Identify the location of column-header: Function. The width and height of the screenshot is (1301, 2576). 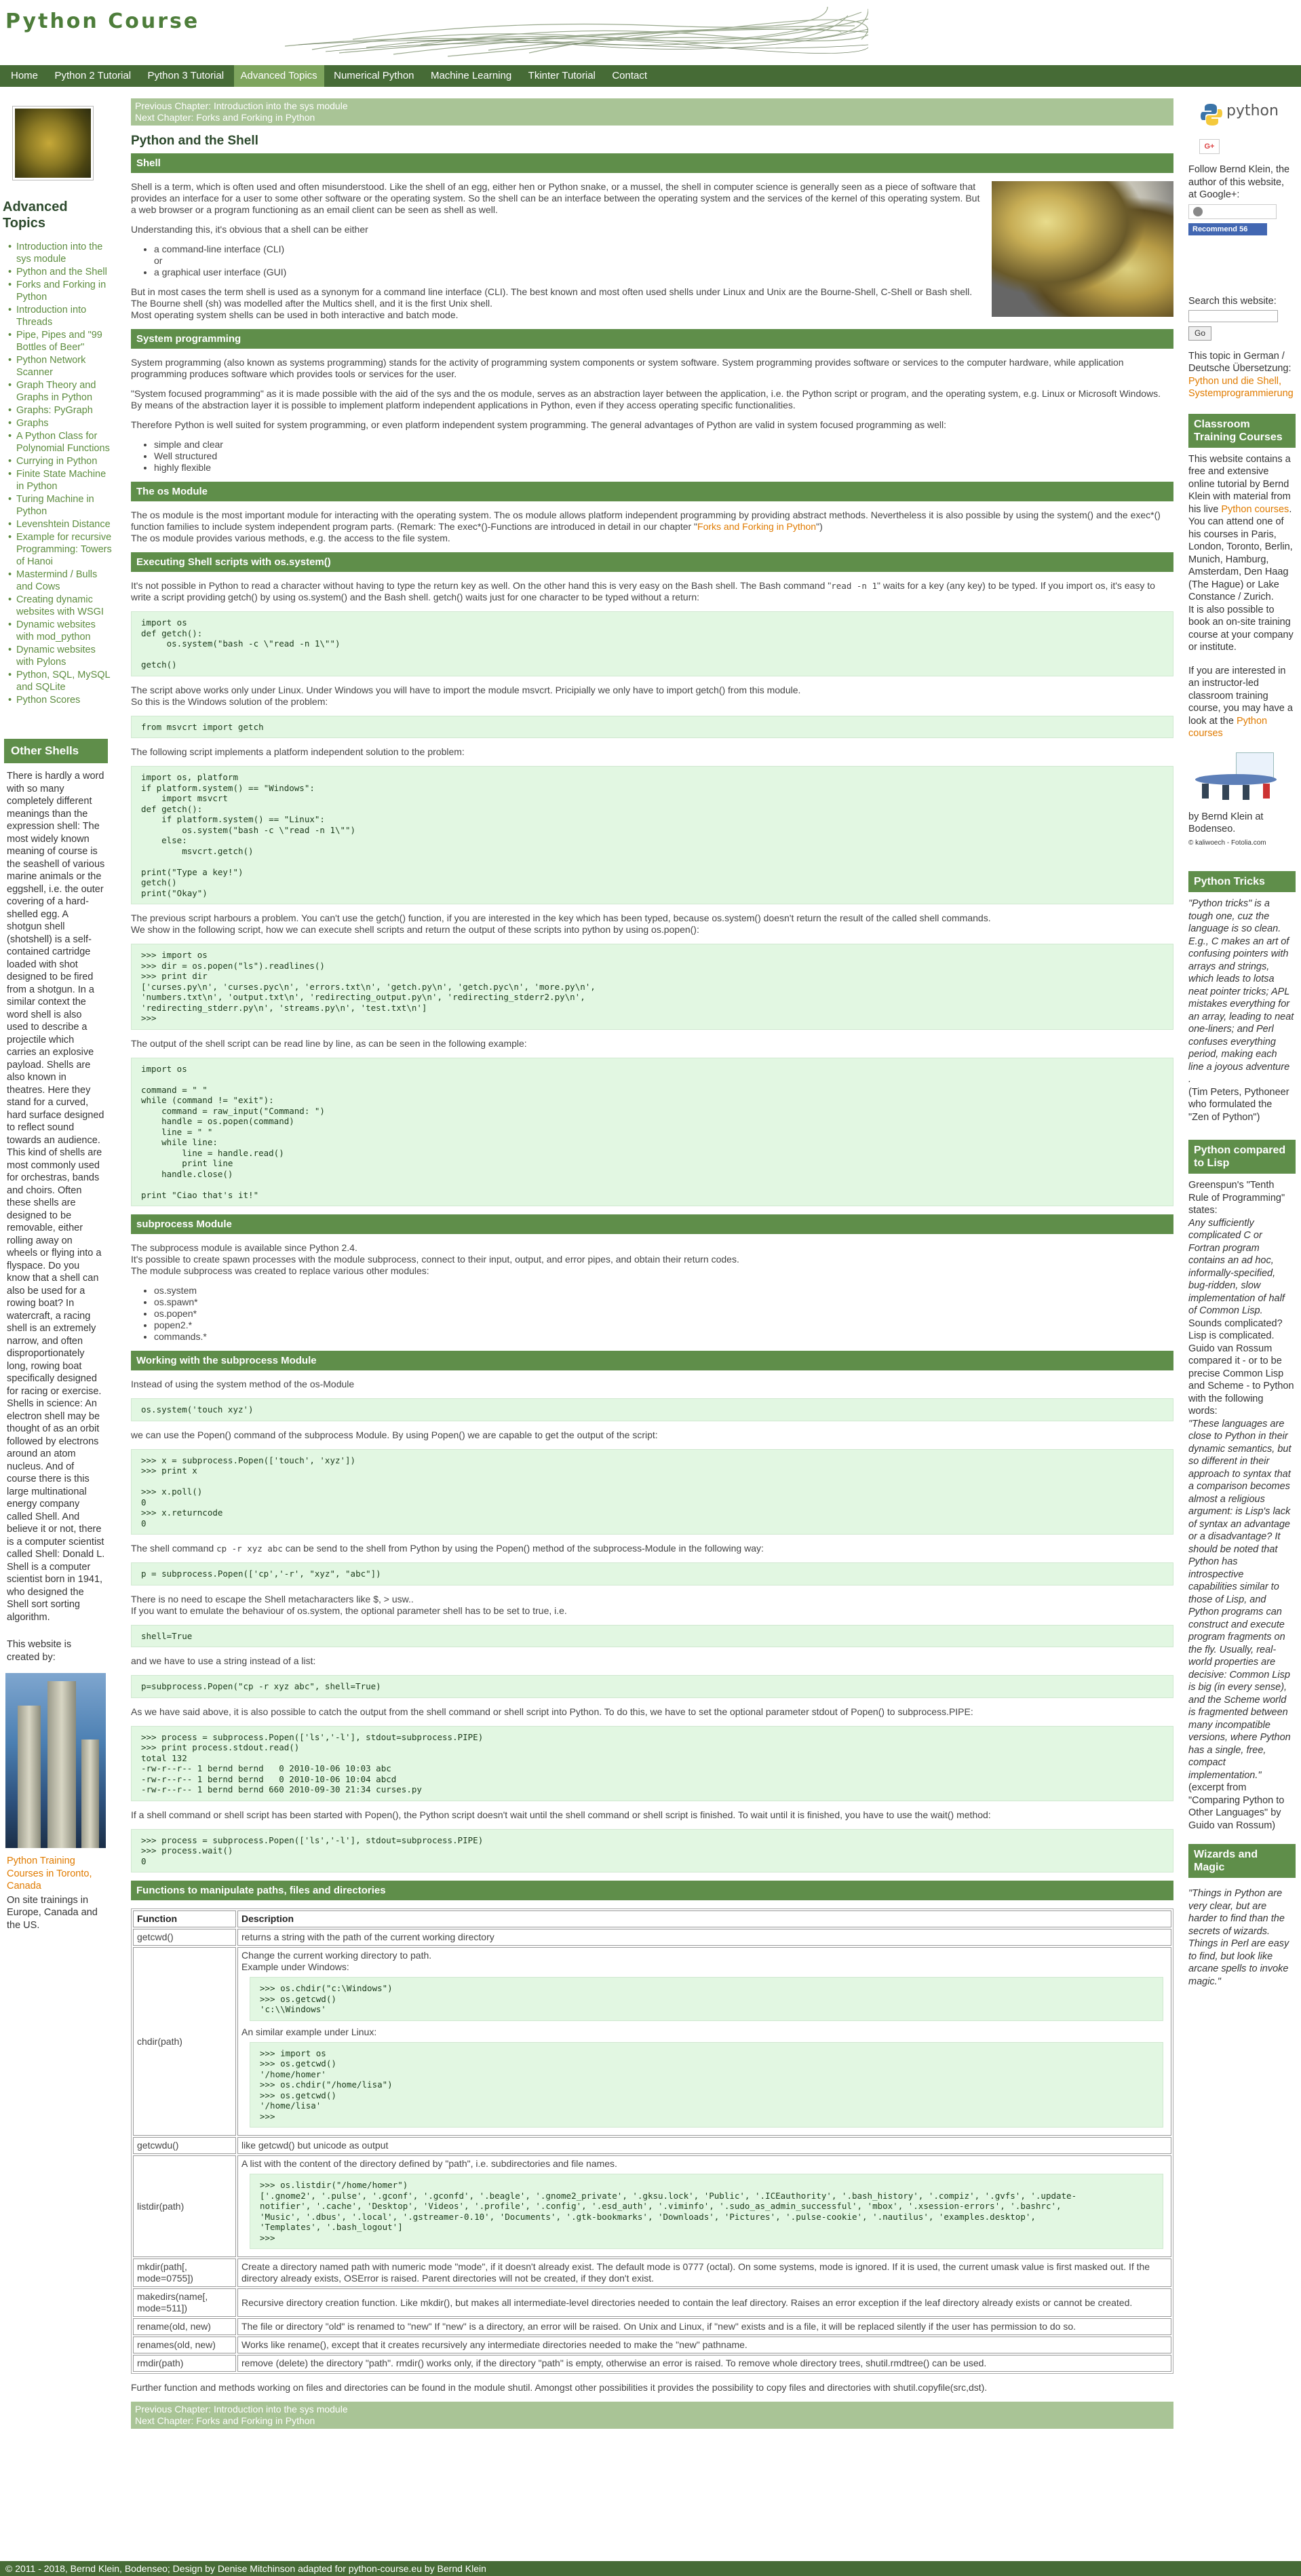
(184, 1918).